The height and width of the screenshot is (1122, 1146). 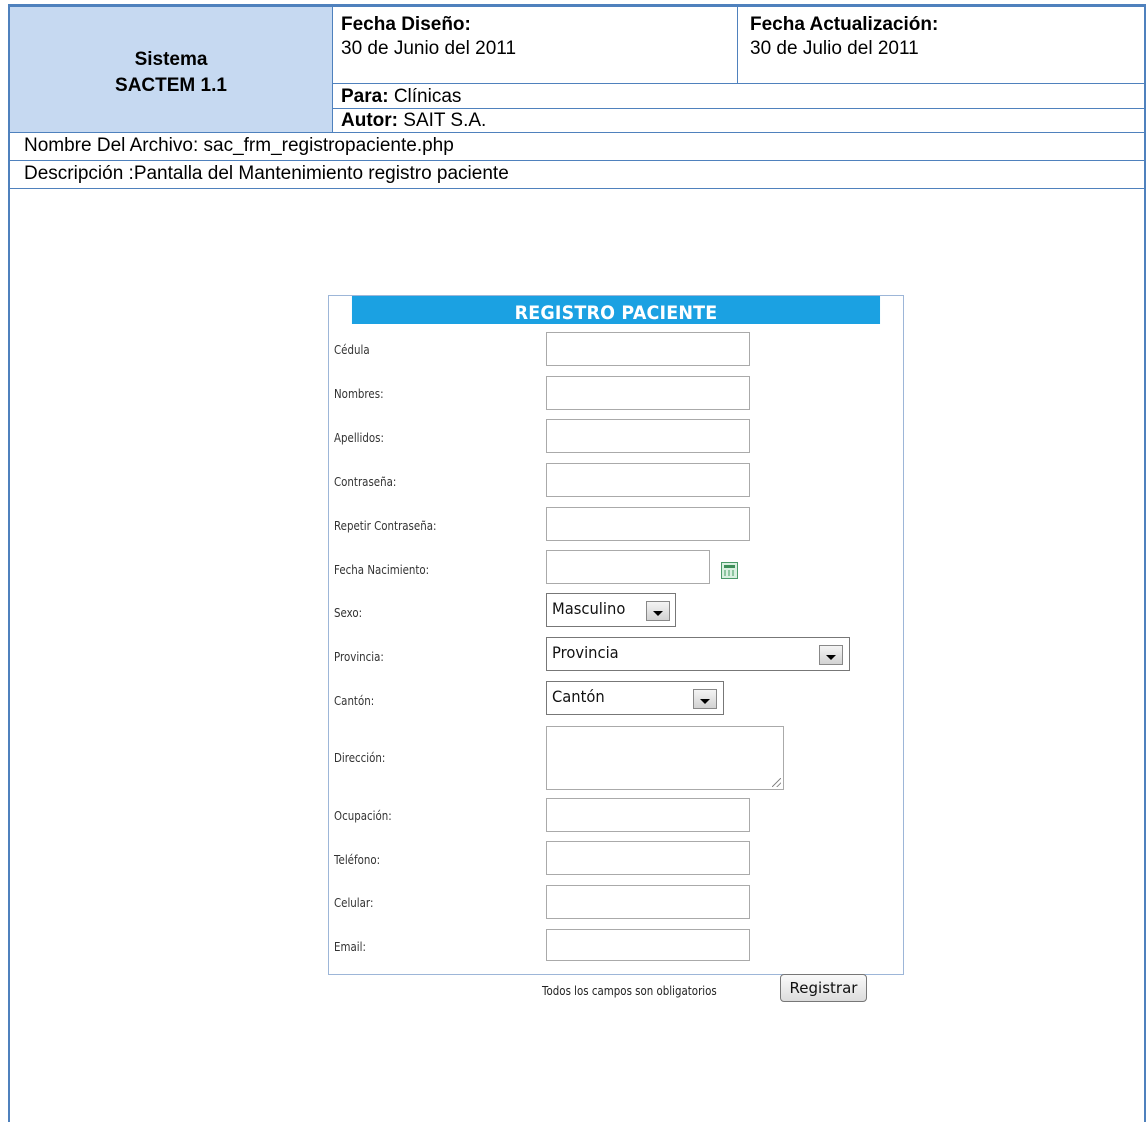 What do you see at coordinates (648, 393) in the screenshot?
I see `nombres-input` at bounding box center [648, 393].